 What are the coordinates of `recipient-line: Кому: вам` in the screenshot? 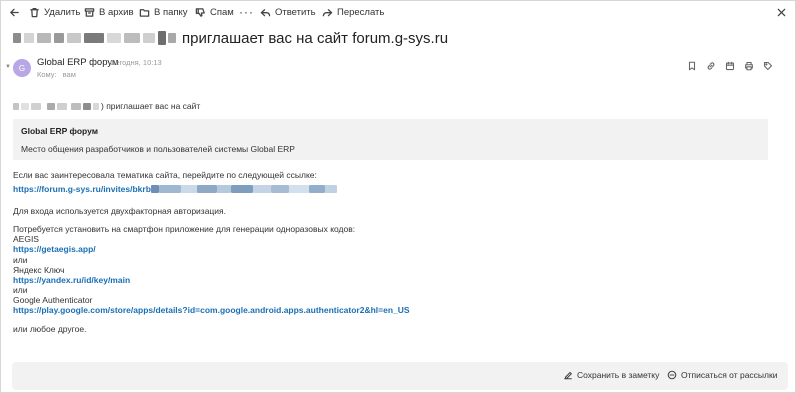 It's located at (56, 74).